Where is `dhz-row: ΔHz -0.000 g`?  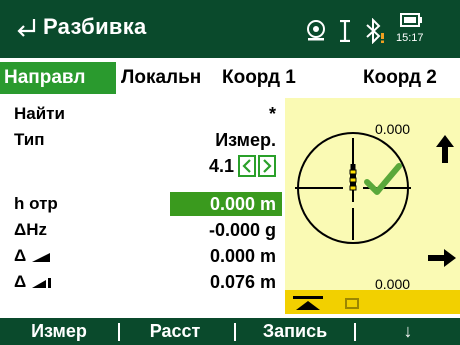
dhz-row: ΔHz -0.000 g is located at coordinates (141, 230).